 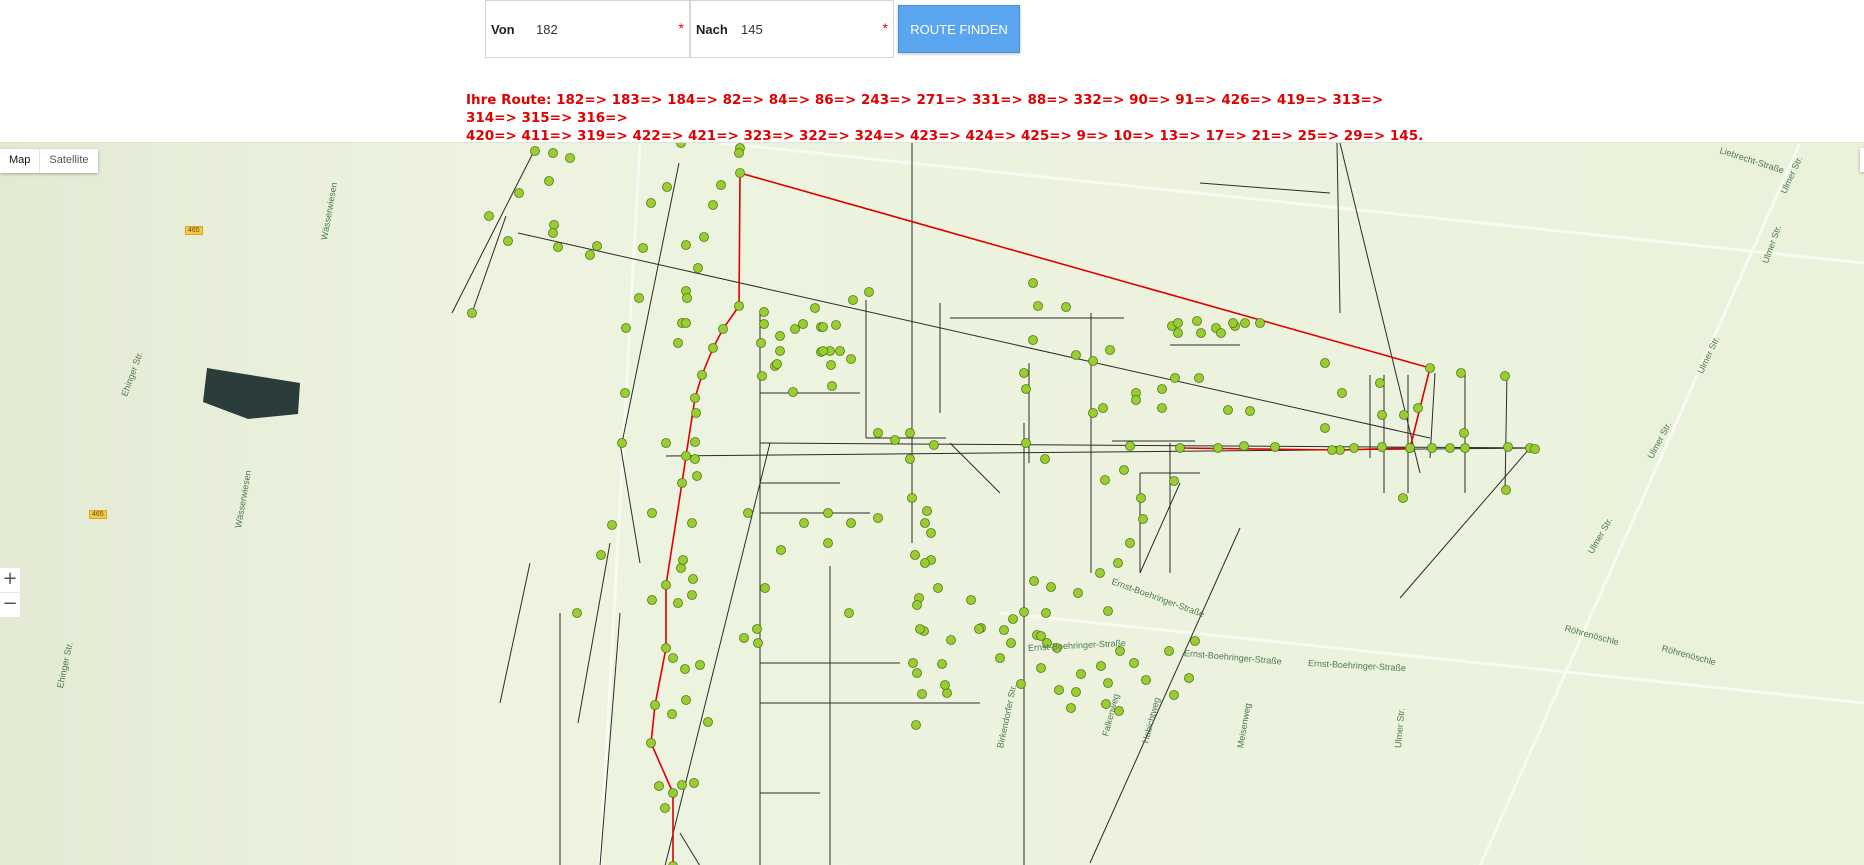 I want to click on map-type-map: Map, so click(x=20, y=161).